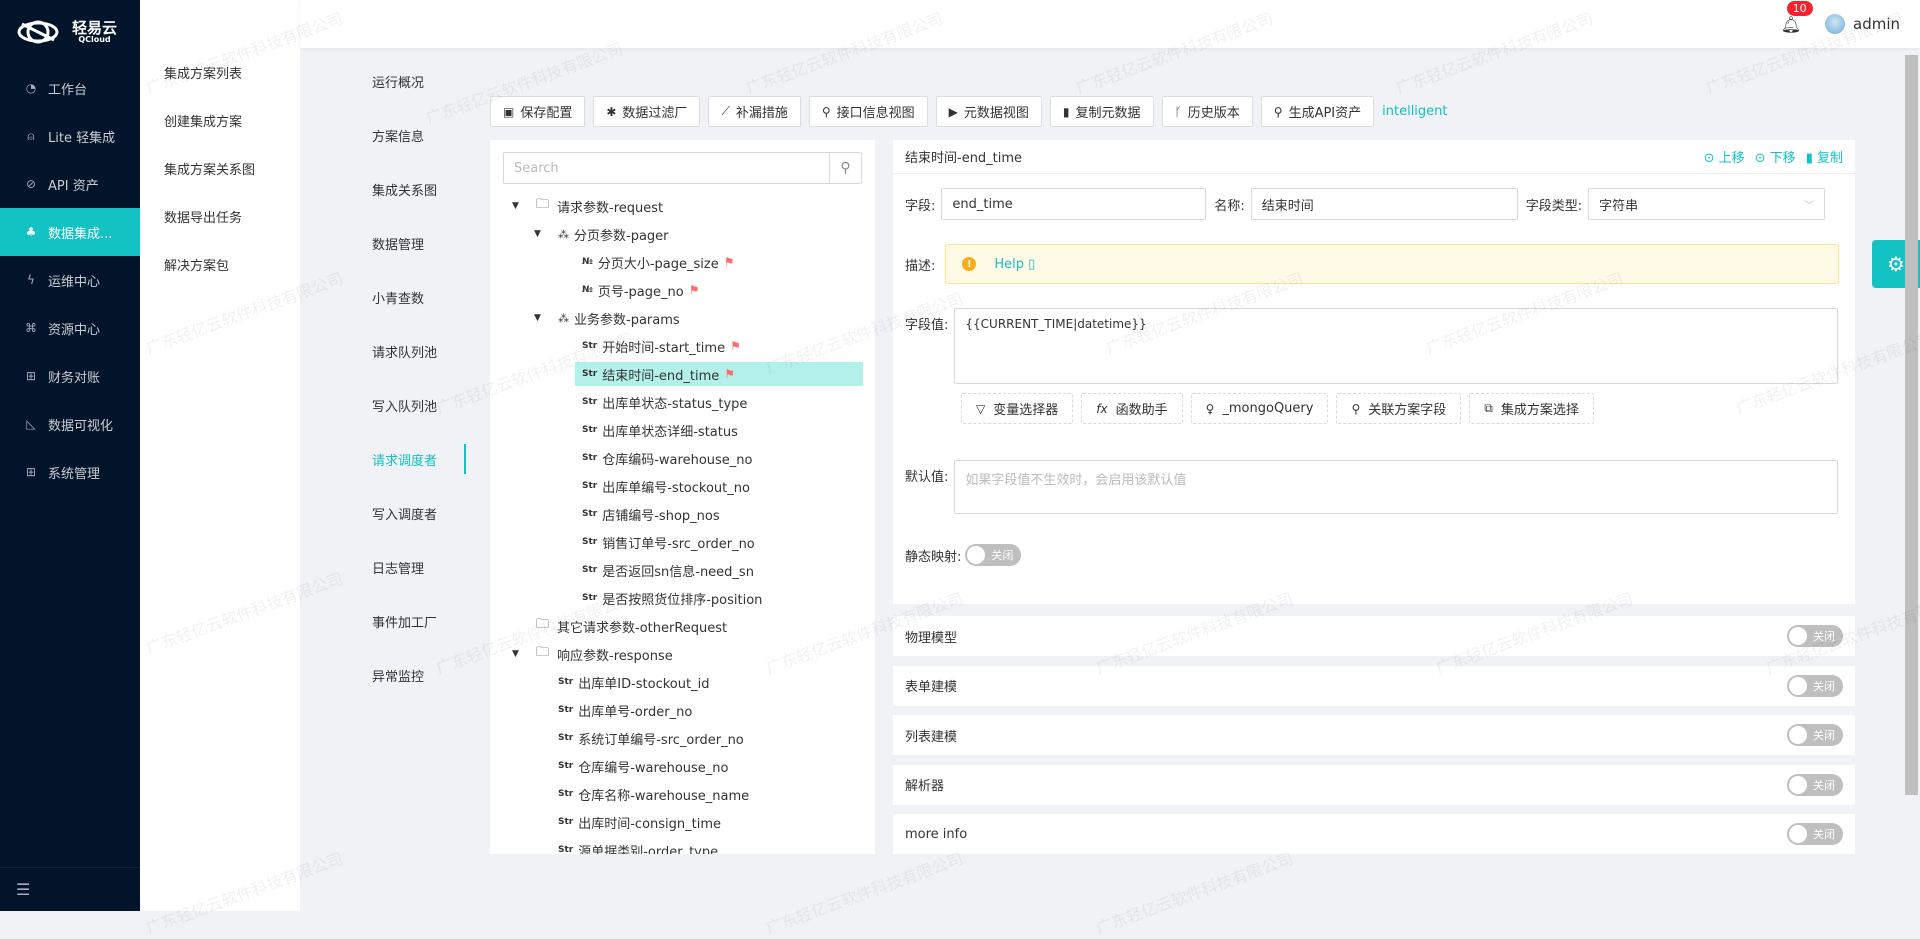  Describe the element at coordinates (1398, 408) in the screenshot. I see `helper-button-3: ⚲关联方案字段` at that location.